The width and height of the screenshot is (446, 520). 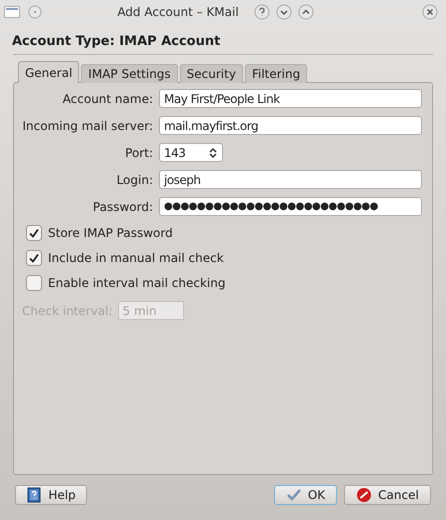 What do you see at coordinates (290, 179) in the screenshot?
I see `input-field: joseph` at bounding box center [290, 179].